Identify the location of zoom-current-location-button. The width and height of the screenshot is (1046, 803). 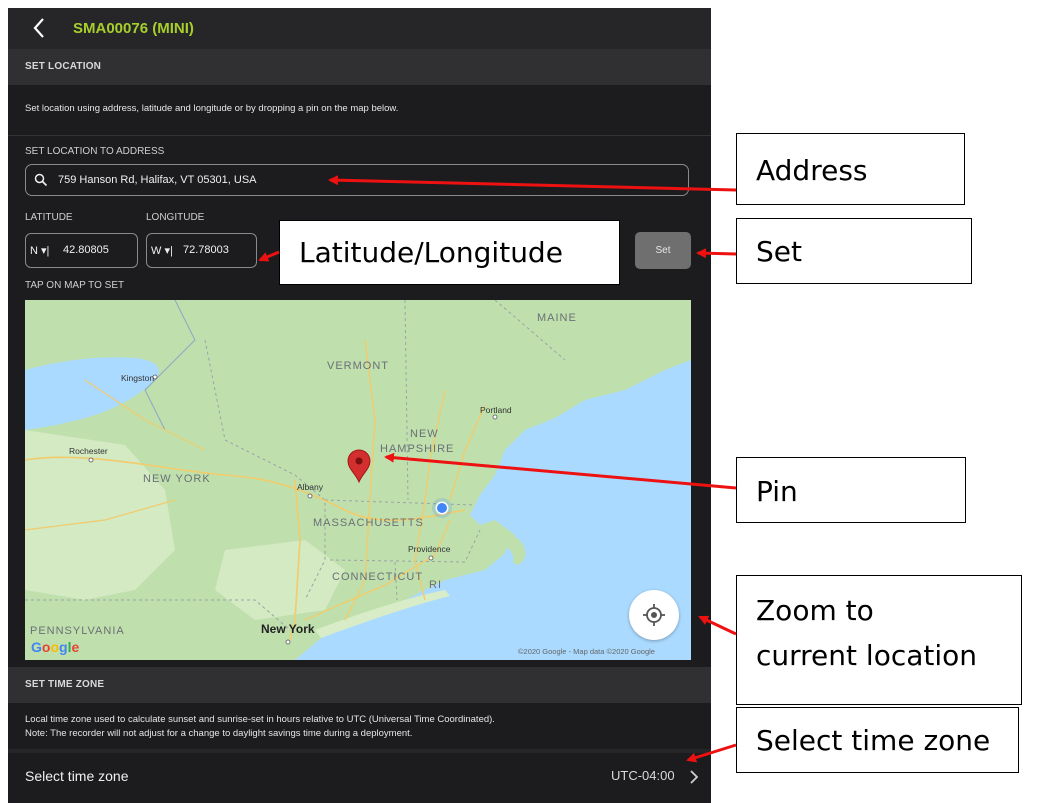
(654, 615).